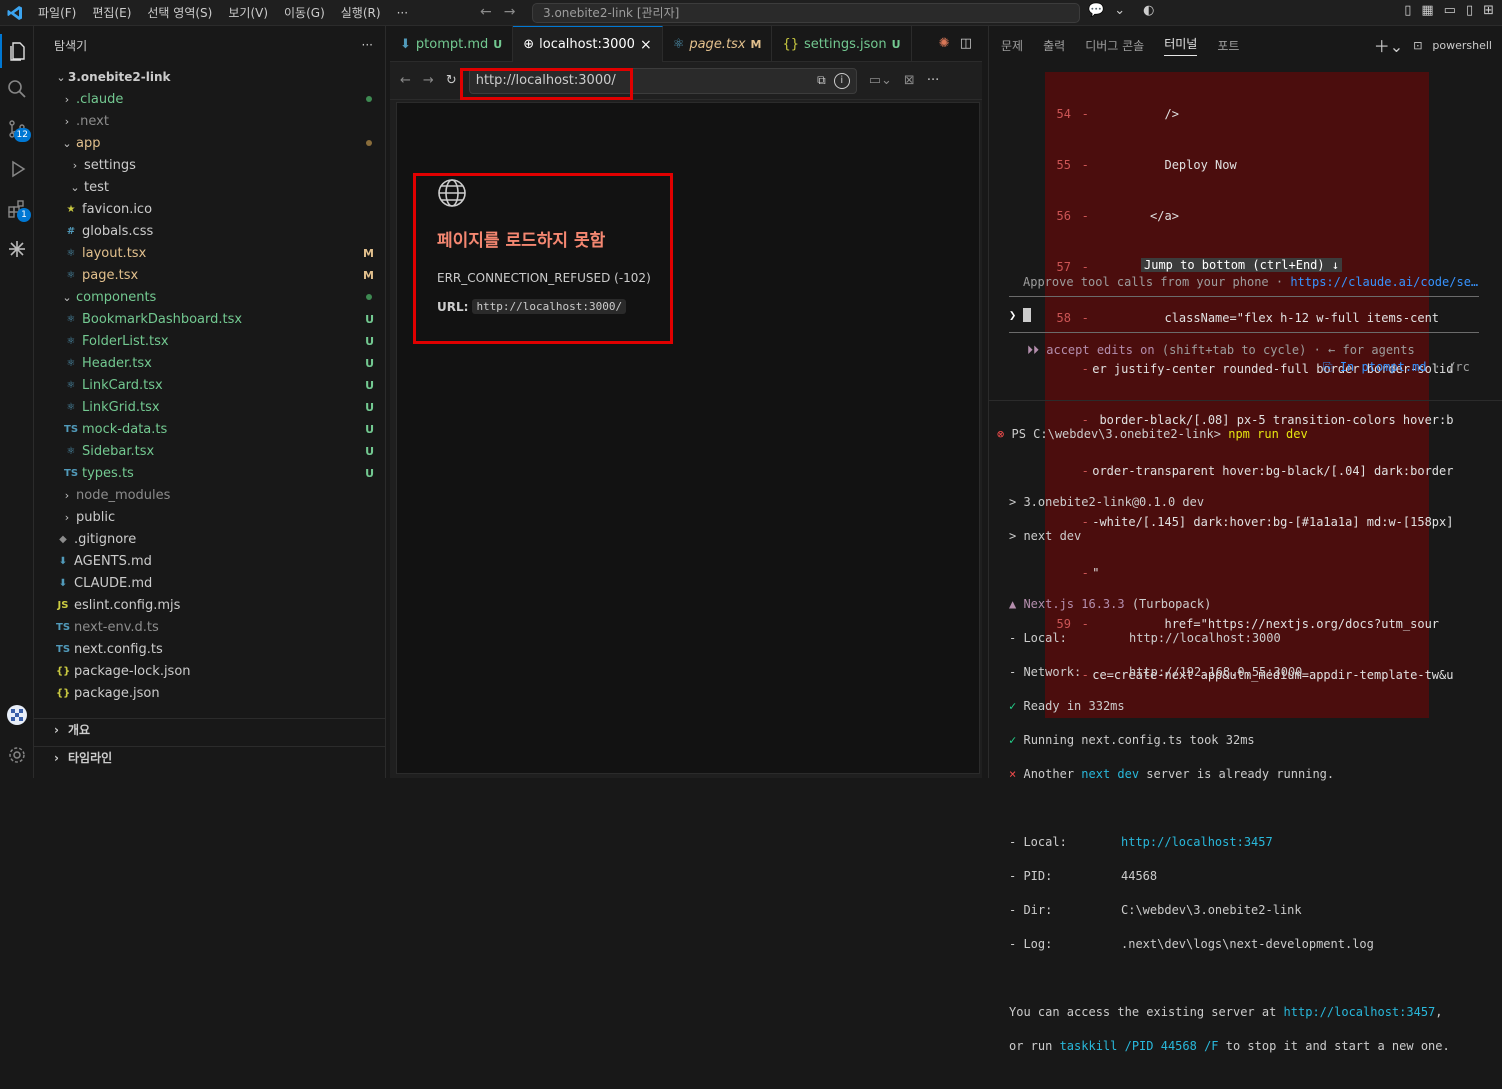 This screenshot has width=1502, height=1089. What do you see at coordinates (17, 715) in the screenshot?
I see `account-avatar` at bounding box center [17, 715].